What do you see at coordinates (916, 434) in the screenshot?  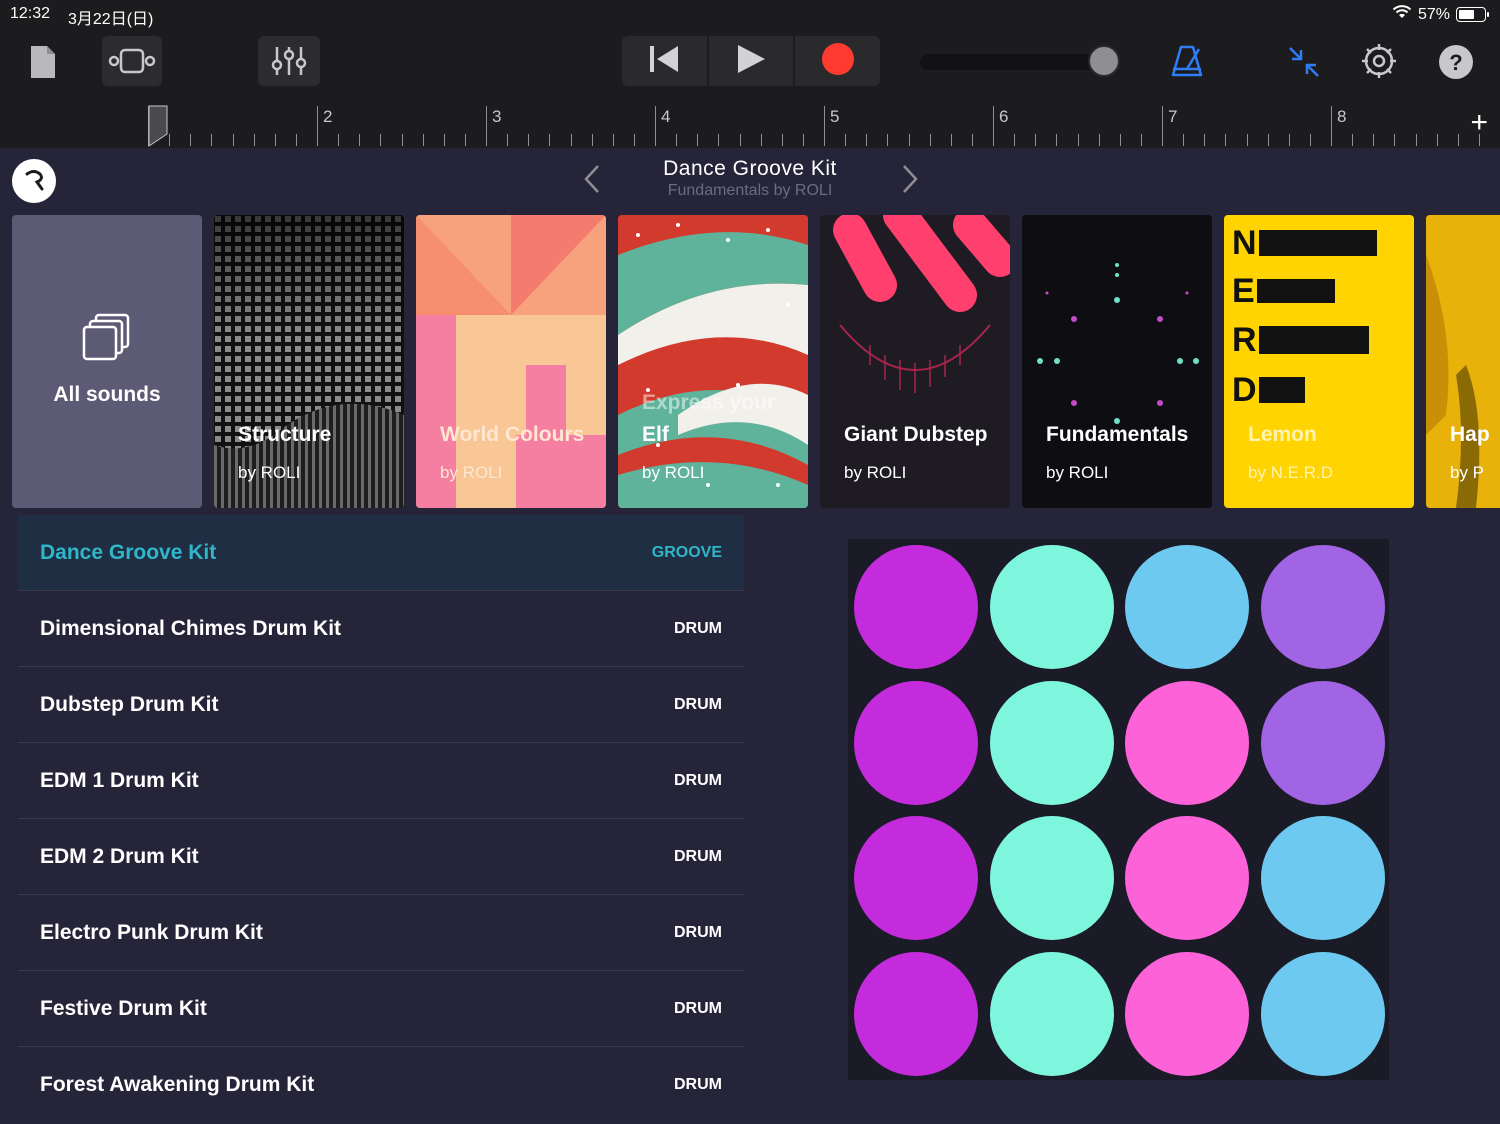 I see `card-name: Giant Dubstep` at bounding box center [916, 434].